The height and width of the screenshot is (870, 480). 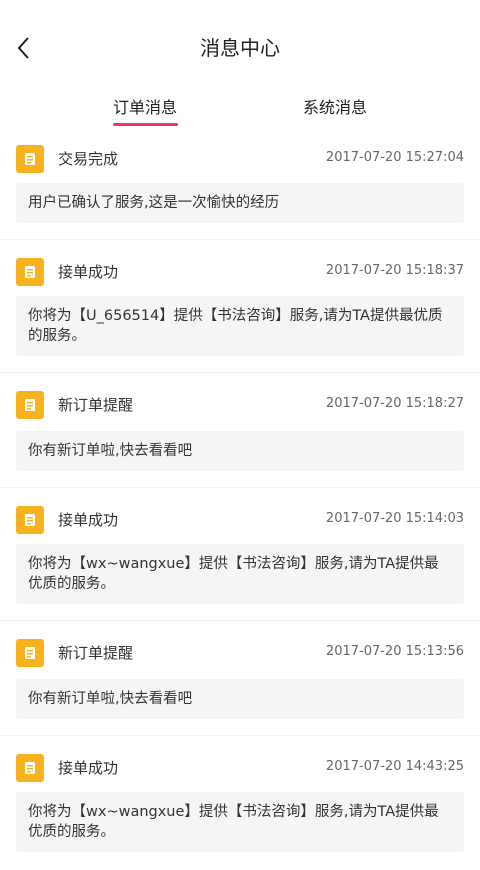 What do you see at coordinates (394, 270) in the screenshot?
I see `message-time: 2017-07-20 15:18:37` at bounding box center [394, 270].